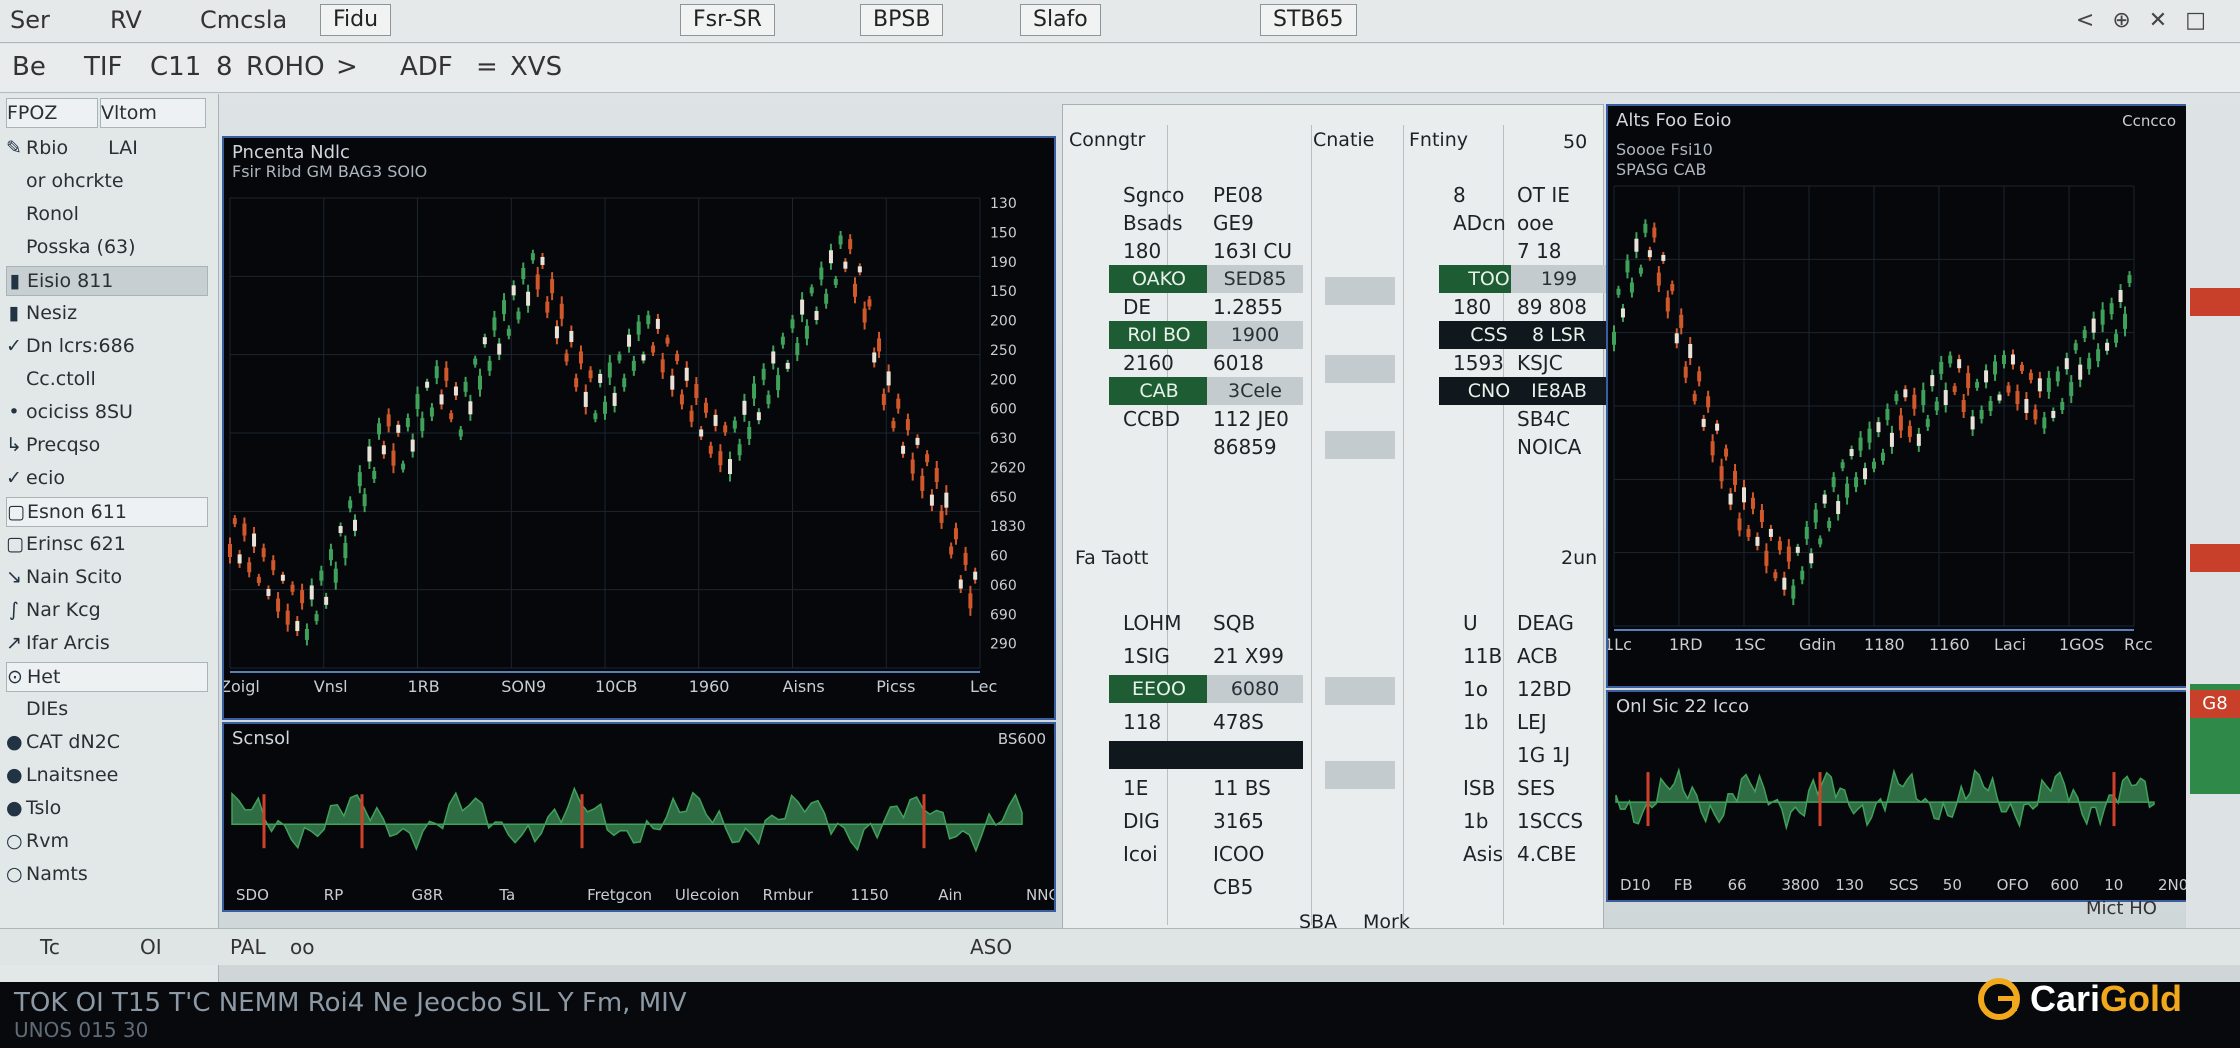  Describe the element at coordinates (106, 247) in the screenshot. I see `sidebar-item: Posska (63)` at that location.